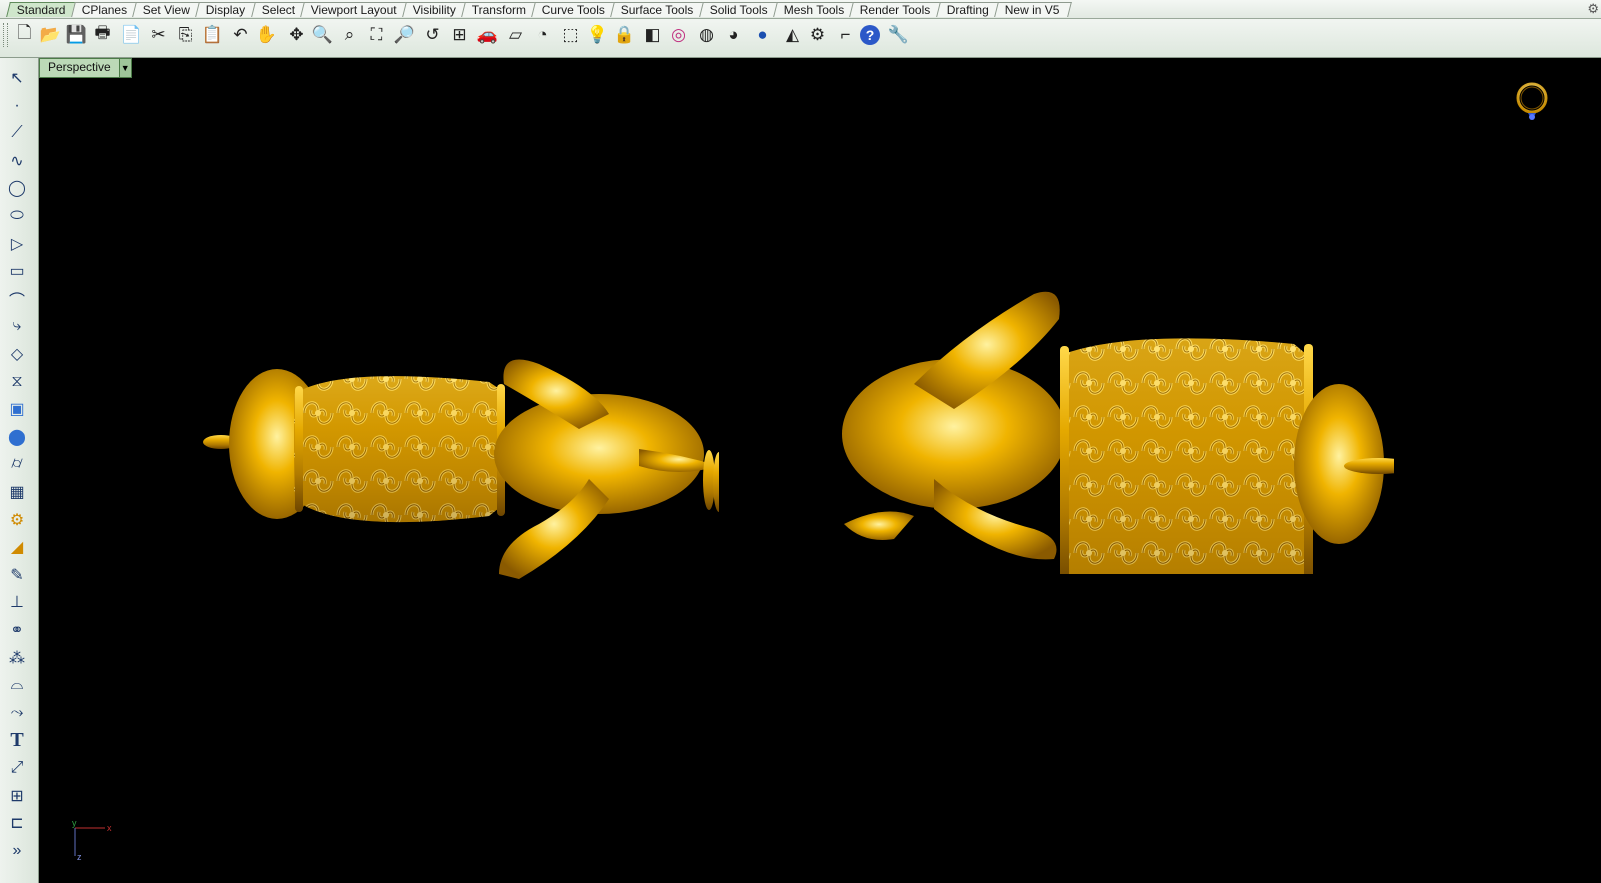 This screenshot has height=883, width=1601. I want to click on extend-icon: ⤳, so click(17, 713).